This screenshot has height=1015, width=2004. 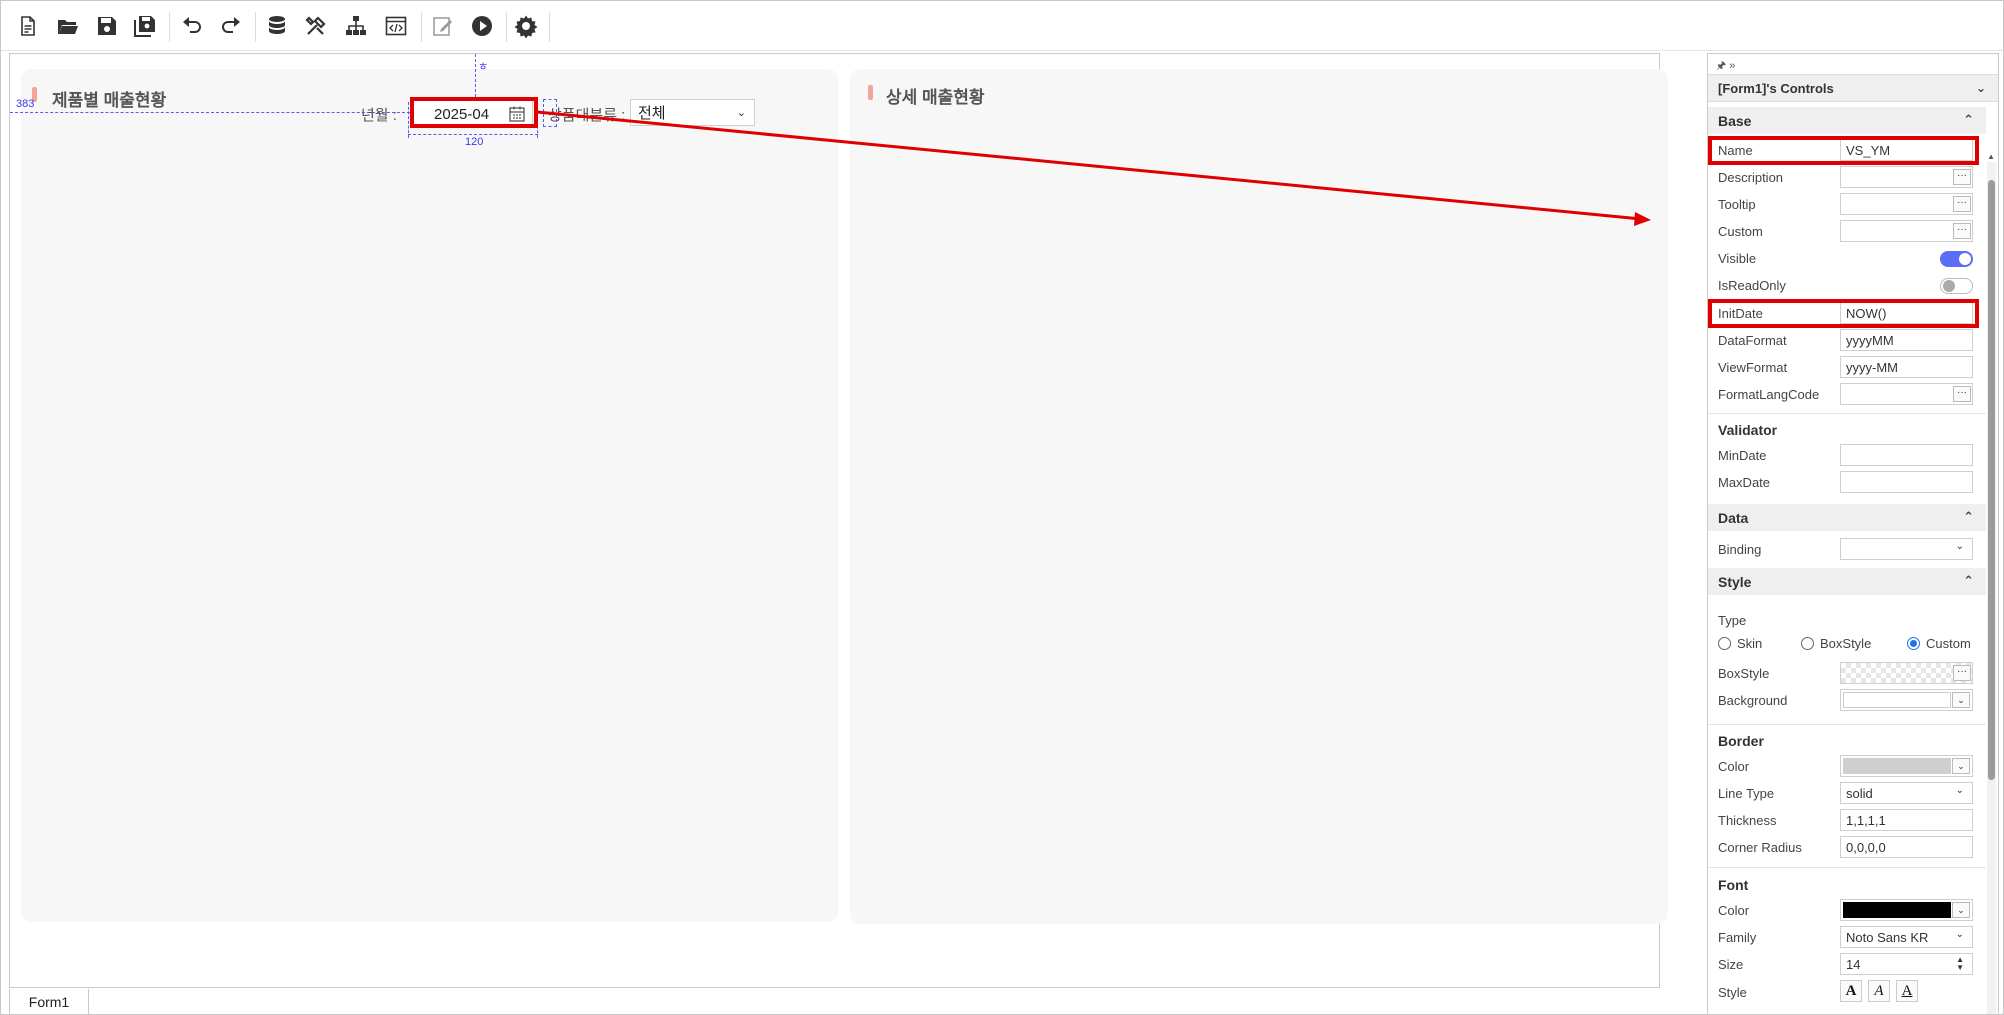 I want to click on scroll-up-icon: ▲, so click(x=1991, y=156).